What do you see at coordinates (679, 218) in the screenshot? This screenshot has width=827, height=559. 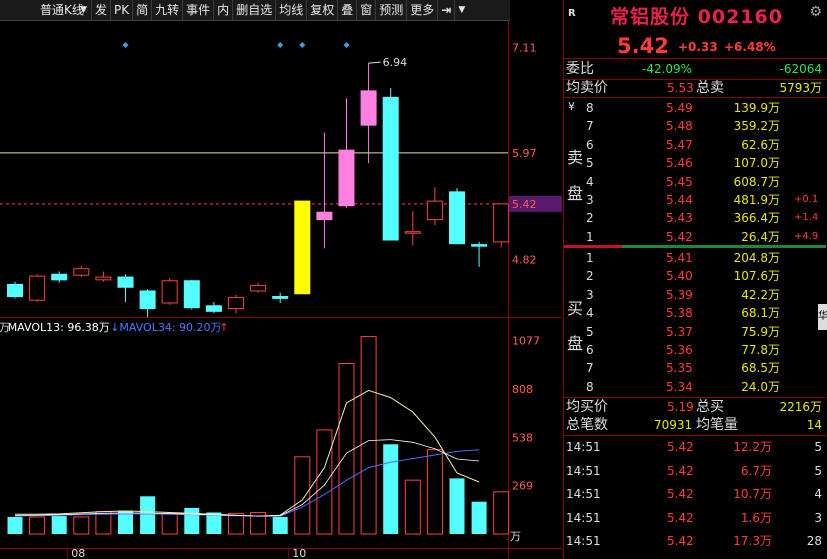 I see `level-price: 5.43` at bounding box center [679, 218].